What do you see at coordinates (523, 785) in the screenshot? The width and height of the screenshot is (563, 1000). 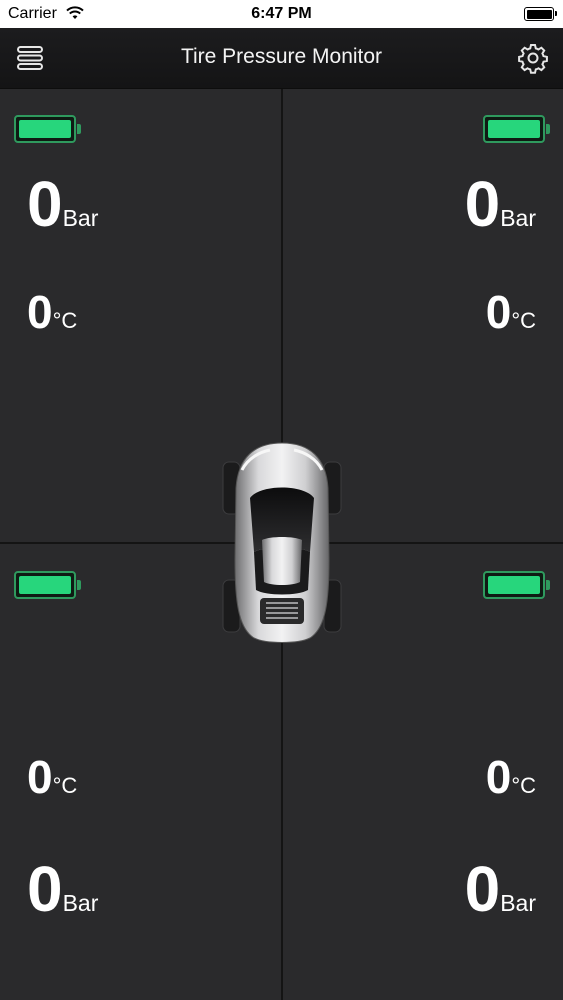 I see `rear-right-temperature-unit: °C` at bounding box center [523, 785].